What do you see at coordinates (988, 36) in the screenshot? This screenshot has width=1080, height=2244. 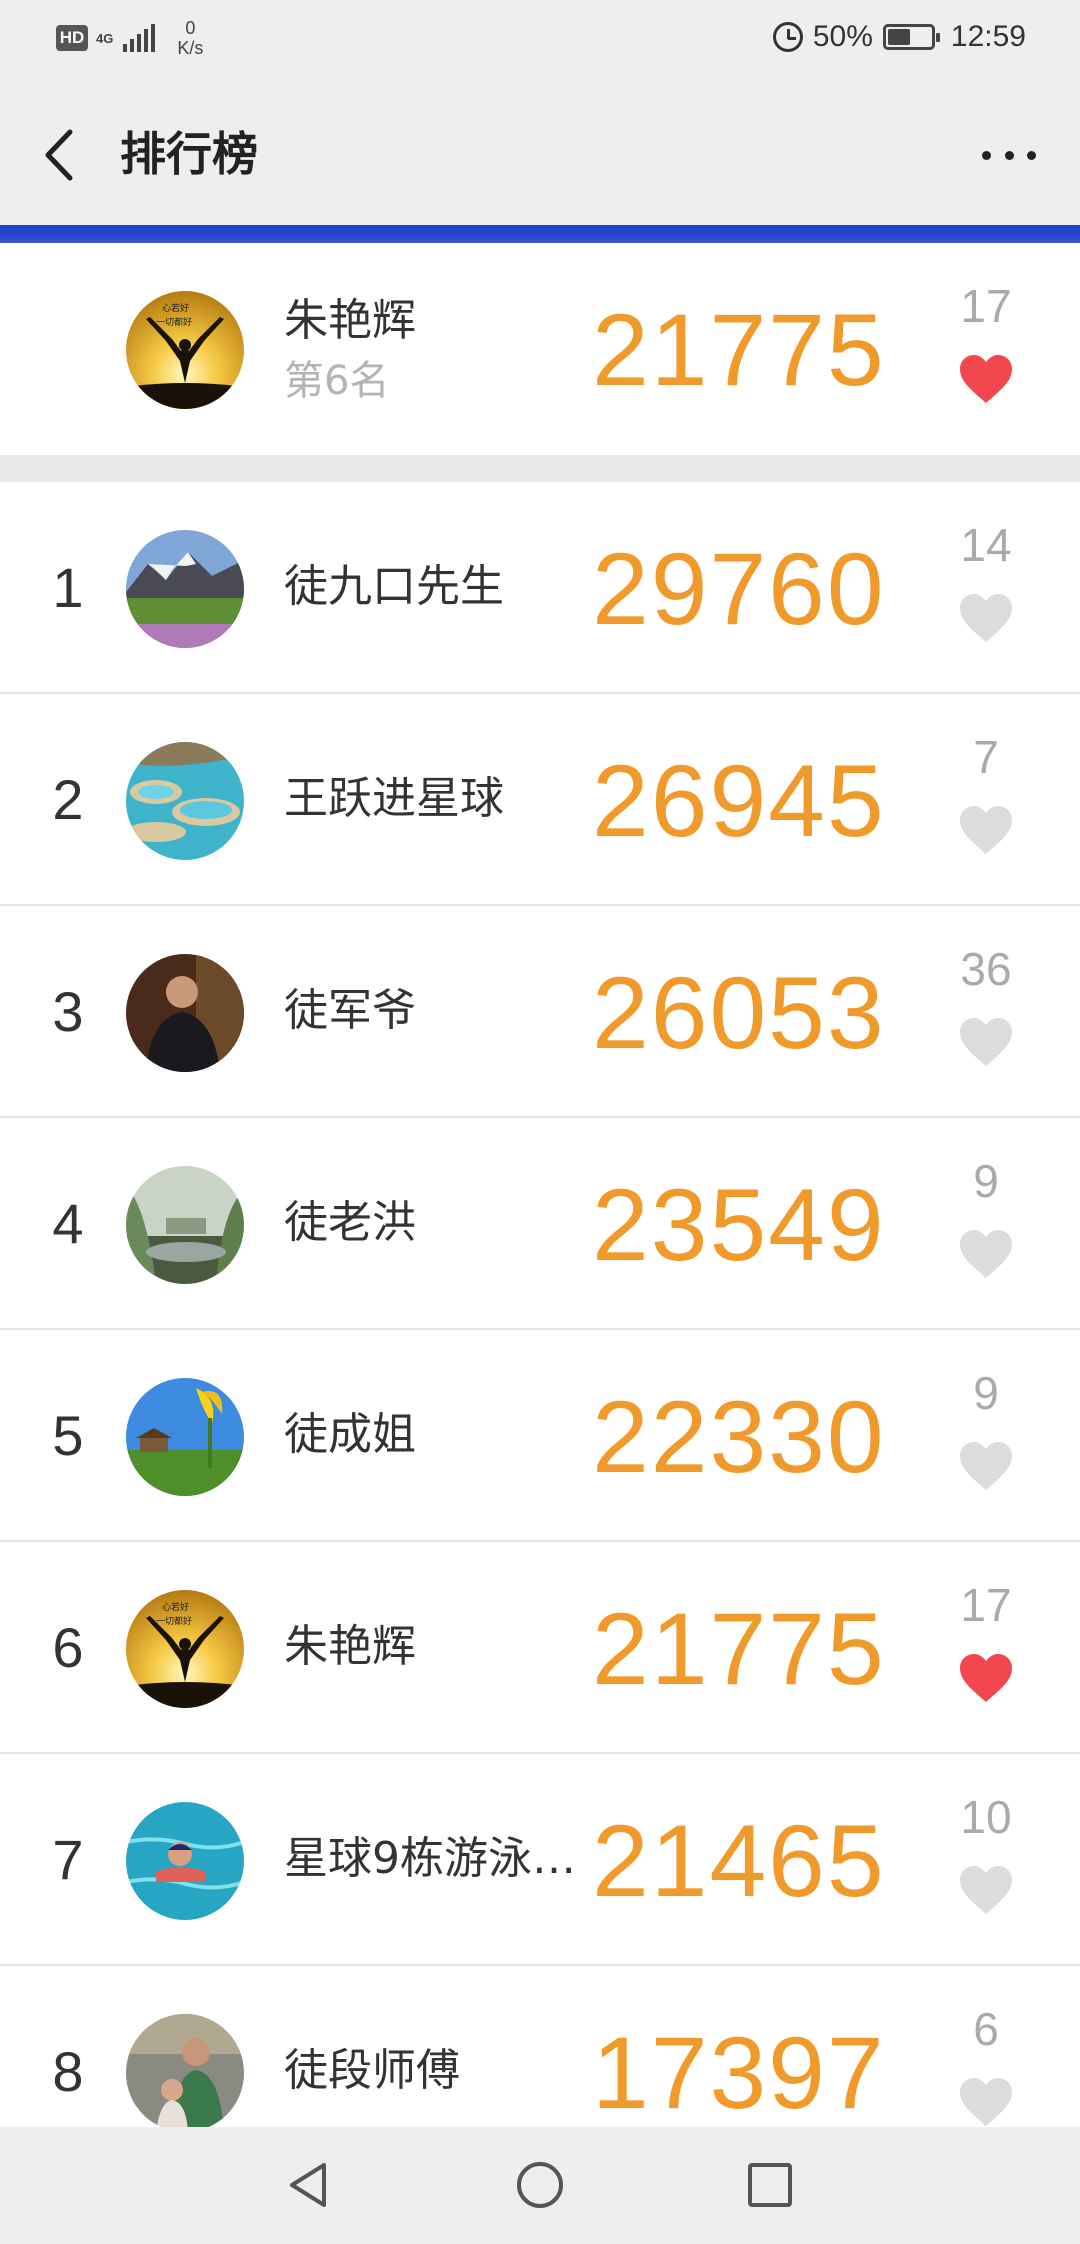 I see `clock: 12:59` at bounding box center [988, 36].